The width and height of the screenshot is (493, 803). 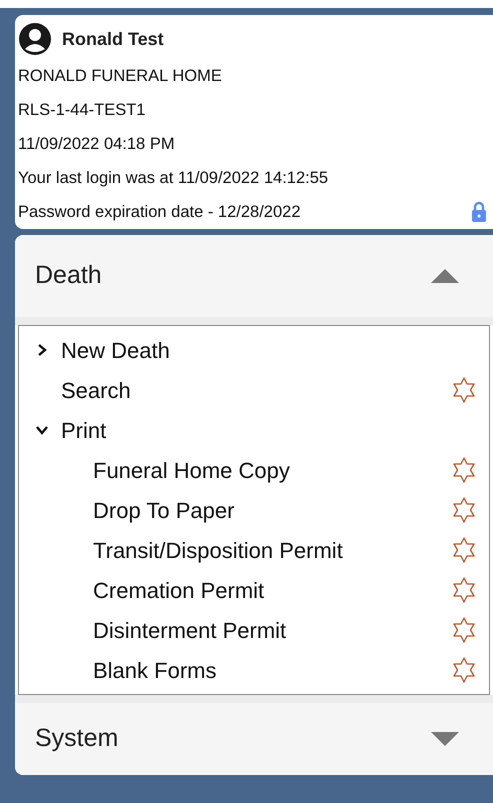 What do you see at coordinates (445, 276) in the screenshot?
I see `caret-up-icon` at bounding box center [445, 276].